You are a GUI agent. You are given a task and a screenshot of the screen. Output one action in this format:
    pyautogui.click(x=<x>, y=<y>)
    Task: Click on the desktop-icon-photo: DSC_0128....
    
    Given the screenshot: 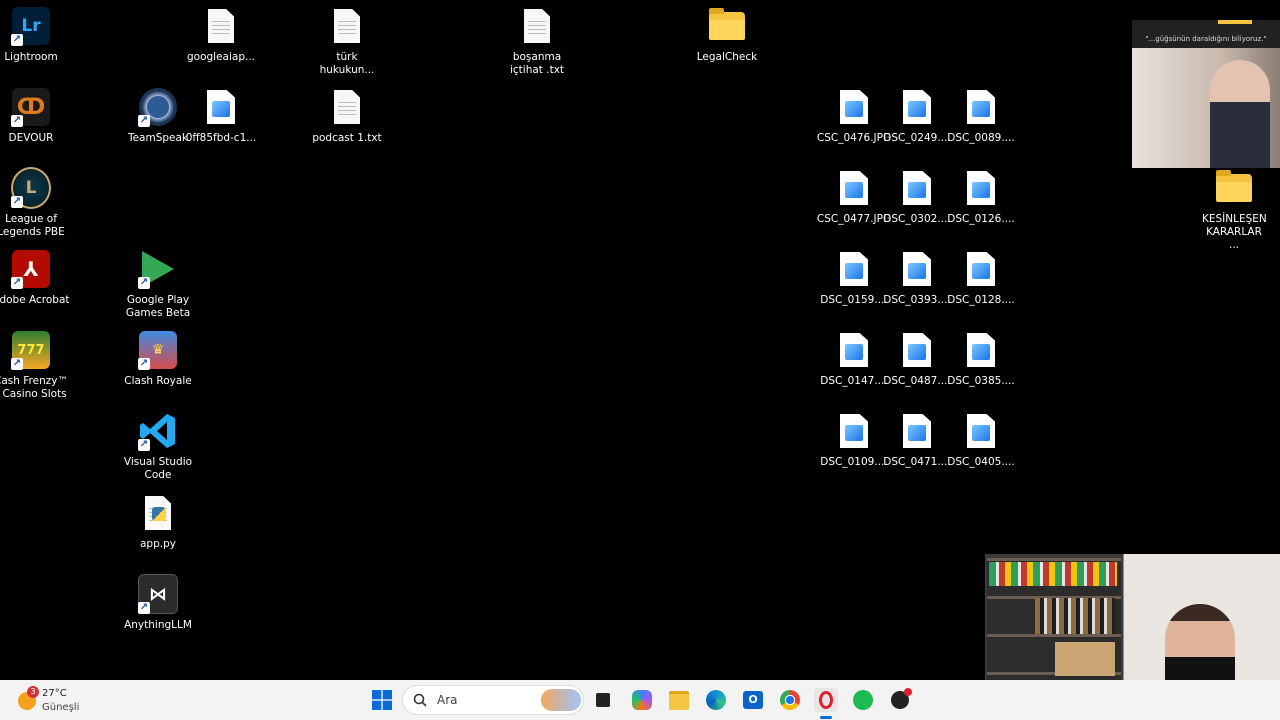 What is the action you would take?
    pyautogui.click(x=981, y=278)
    